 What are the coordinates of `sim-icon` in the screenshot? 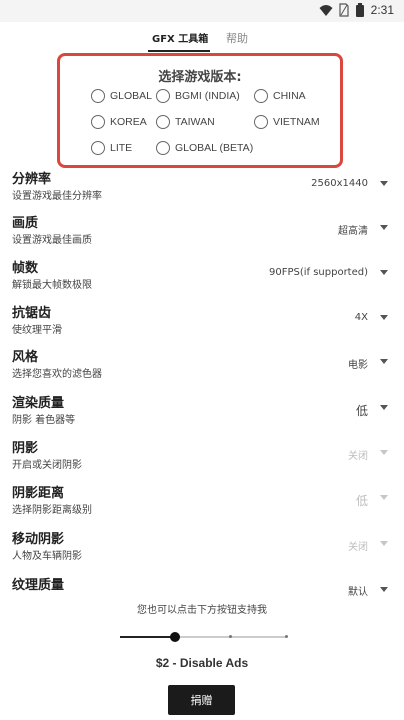 It's located at (344, 10).